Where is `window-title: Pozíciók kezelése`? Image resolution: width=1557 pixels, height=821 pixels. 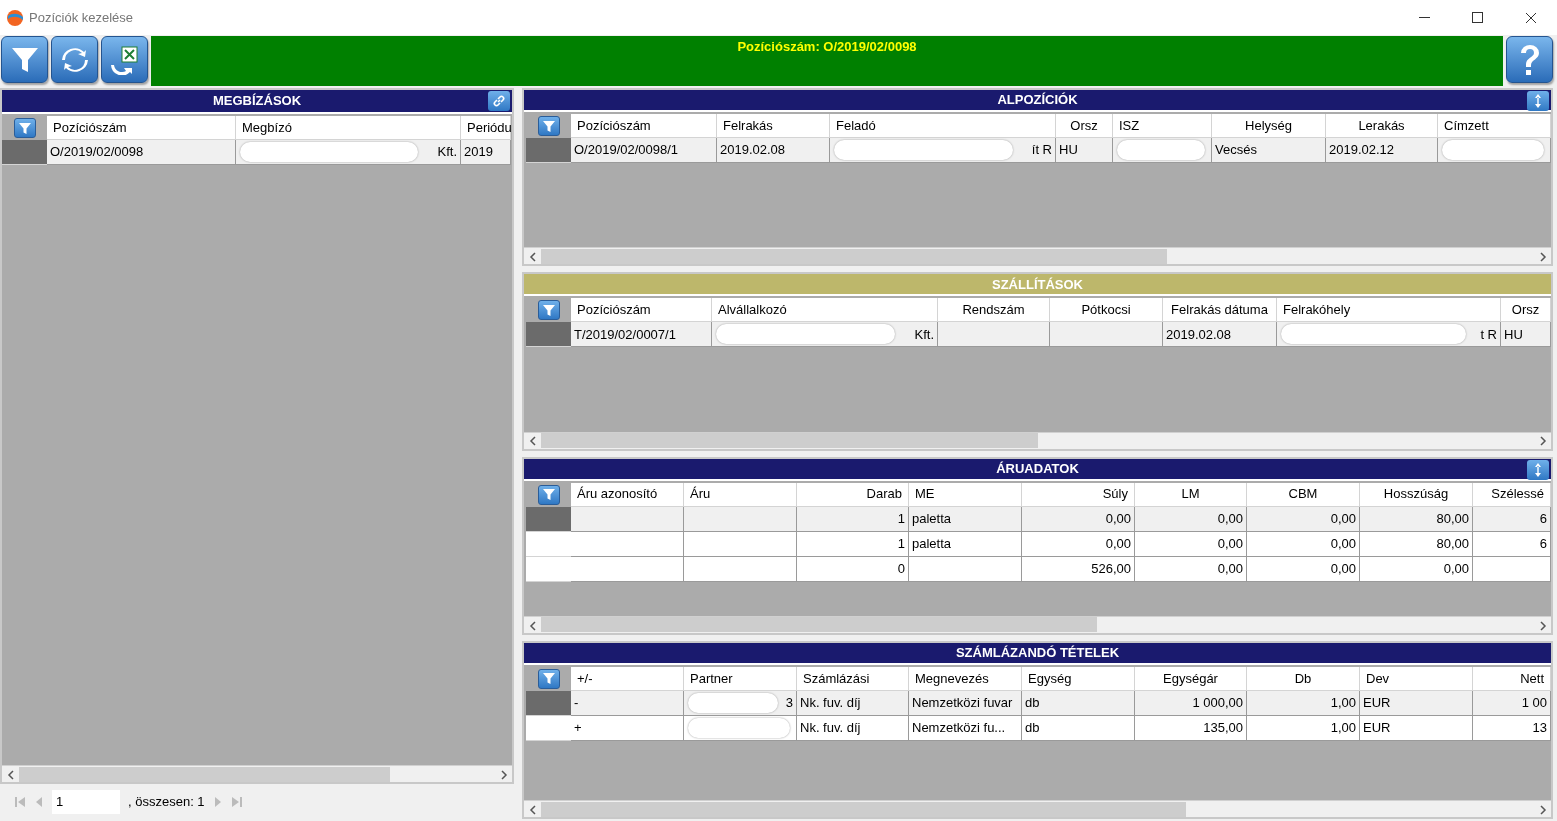 window-title: Pozíciók kezelése is located at coordinates (81, 17).